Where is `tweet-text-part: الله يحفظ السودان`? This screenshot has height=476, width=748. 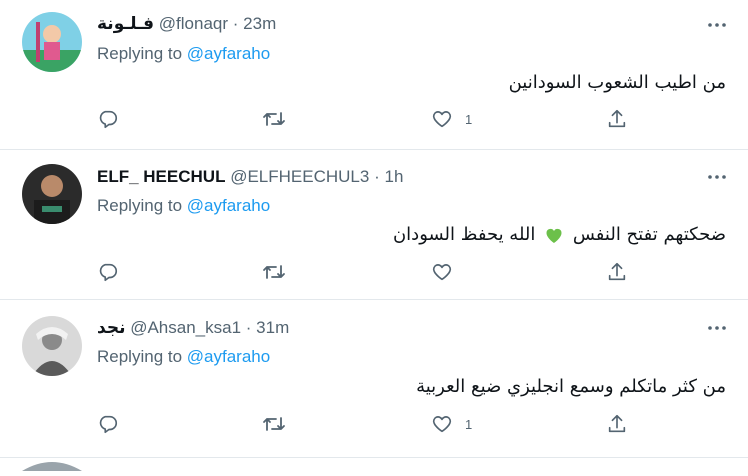 tweet-text-part: الله يحفظ السودان is located at coordinates (464, 234).